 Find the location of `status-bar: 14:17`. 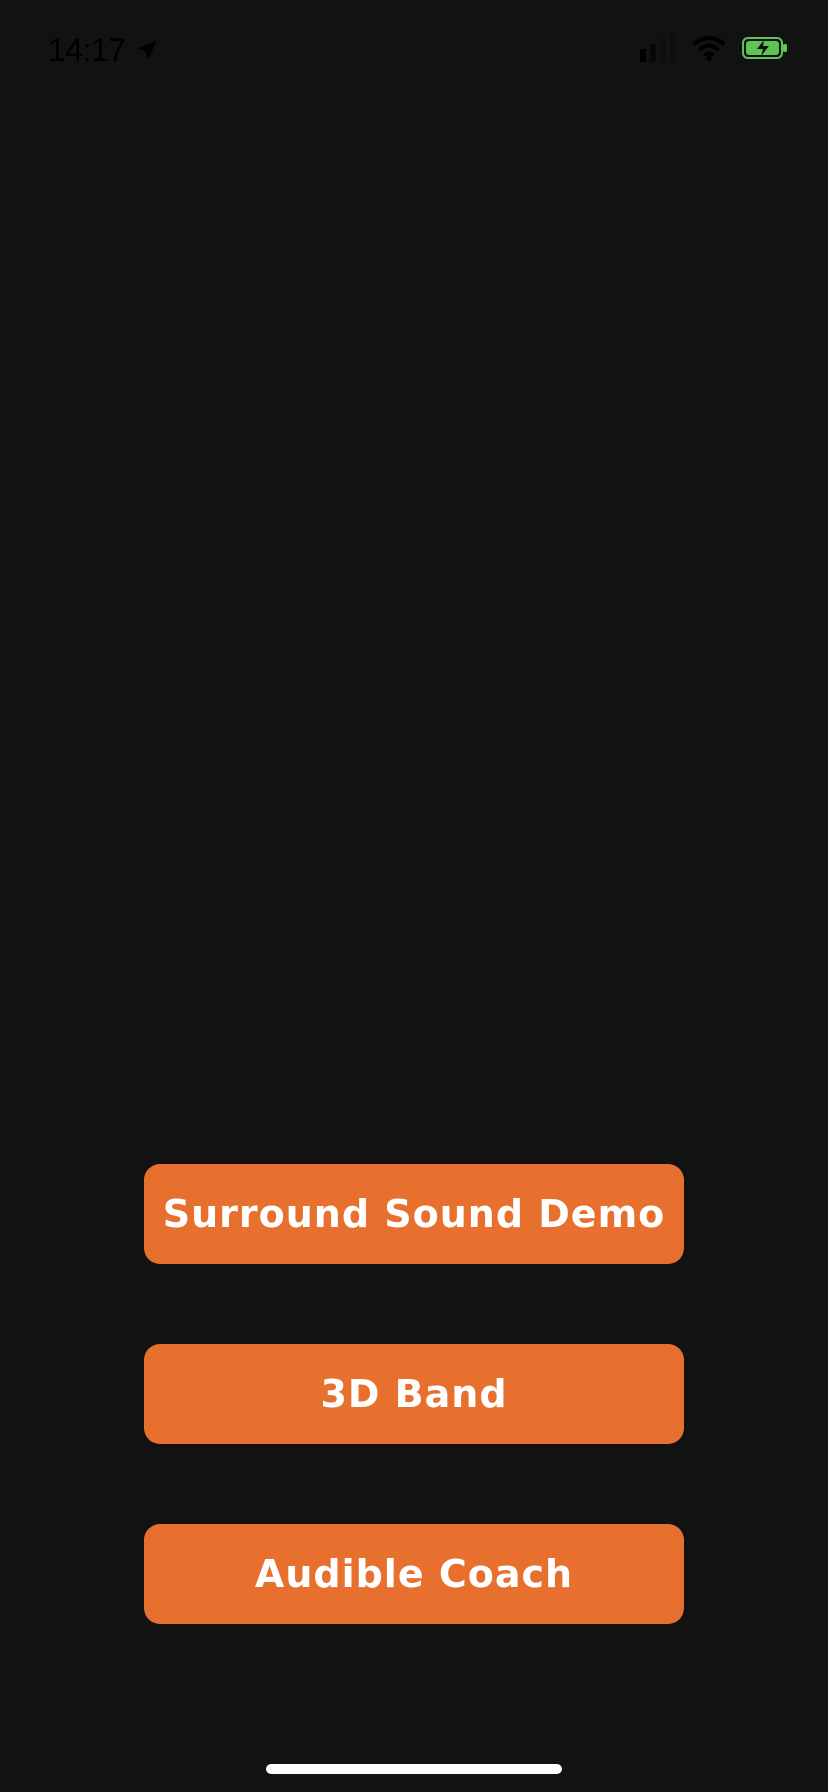

status-bar: 14:17 is located at coordinates (414, 50).